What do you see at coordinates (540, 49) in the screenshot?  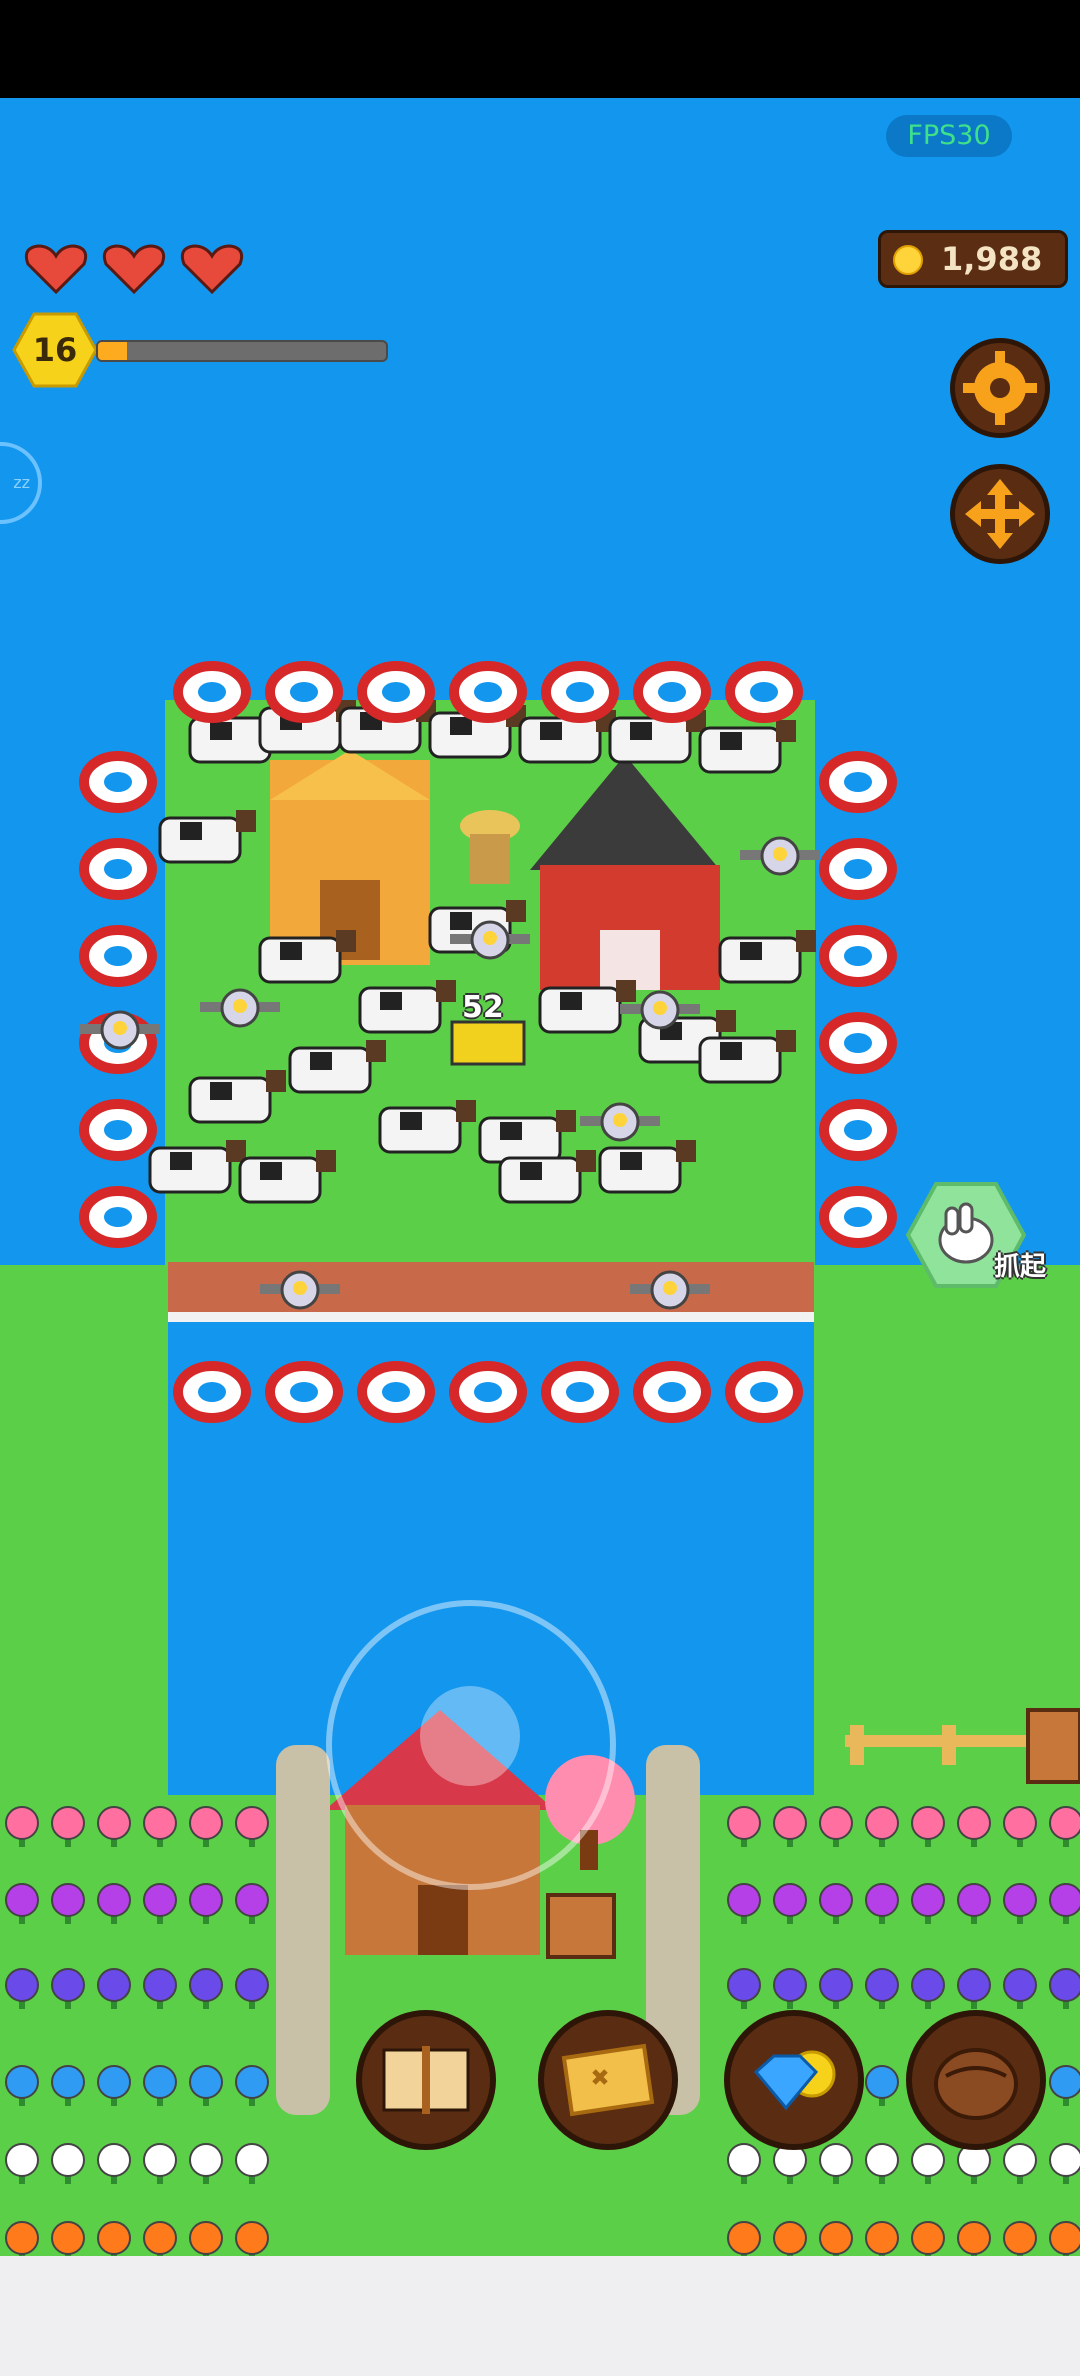 I see `status-bar` at bounding box center [540, 49].